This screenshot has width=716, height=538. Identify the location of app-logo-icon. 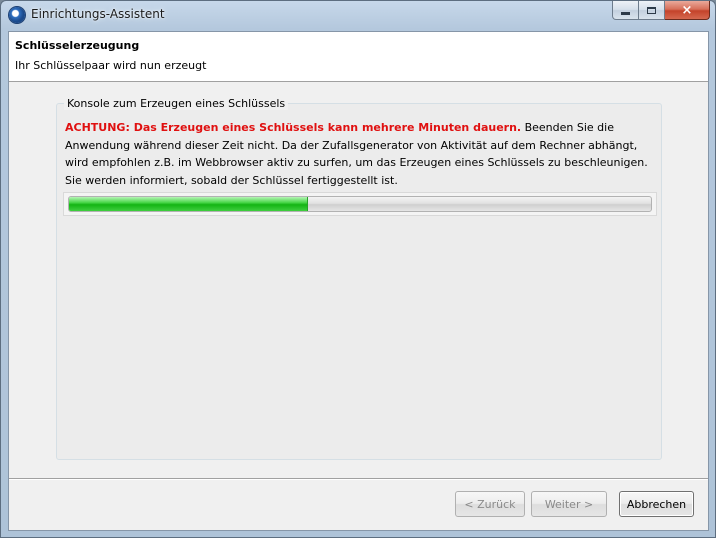
(17, 15).